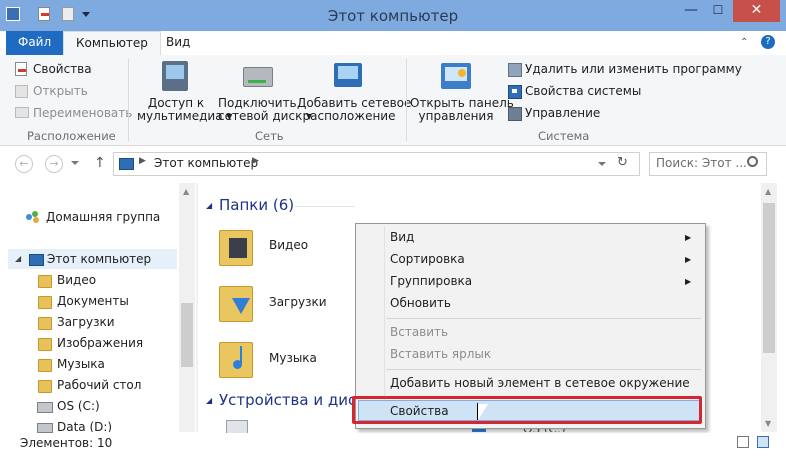  I want to click on content-item-downloads: Загрузки, so click(298, 302).